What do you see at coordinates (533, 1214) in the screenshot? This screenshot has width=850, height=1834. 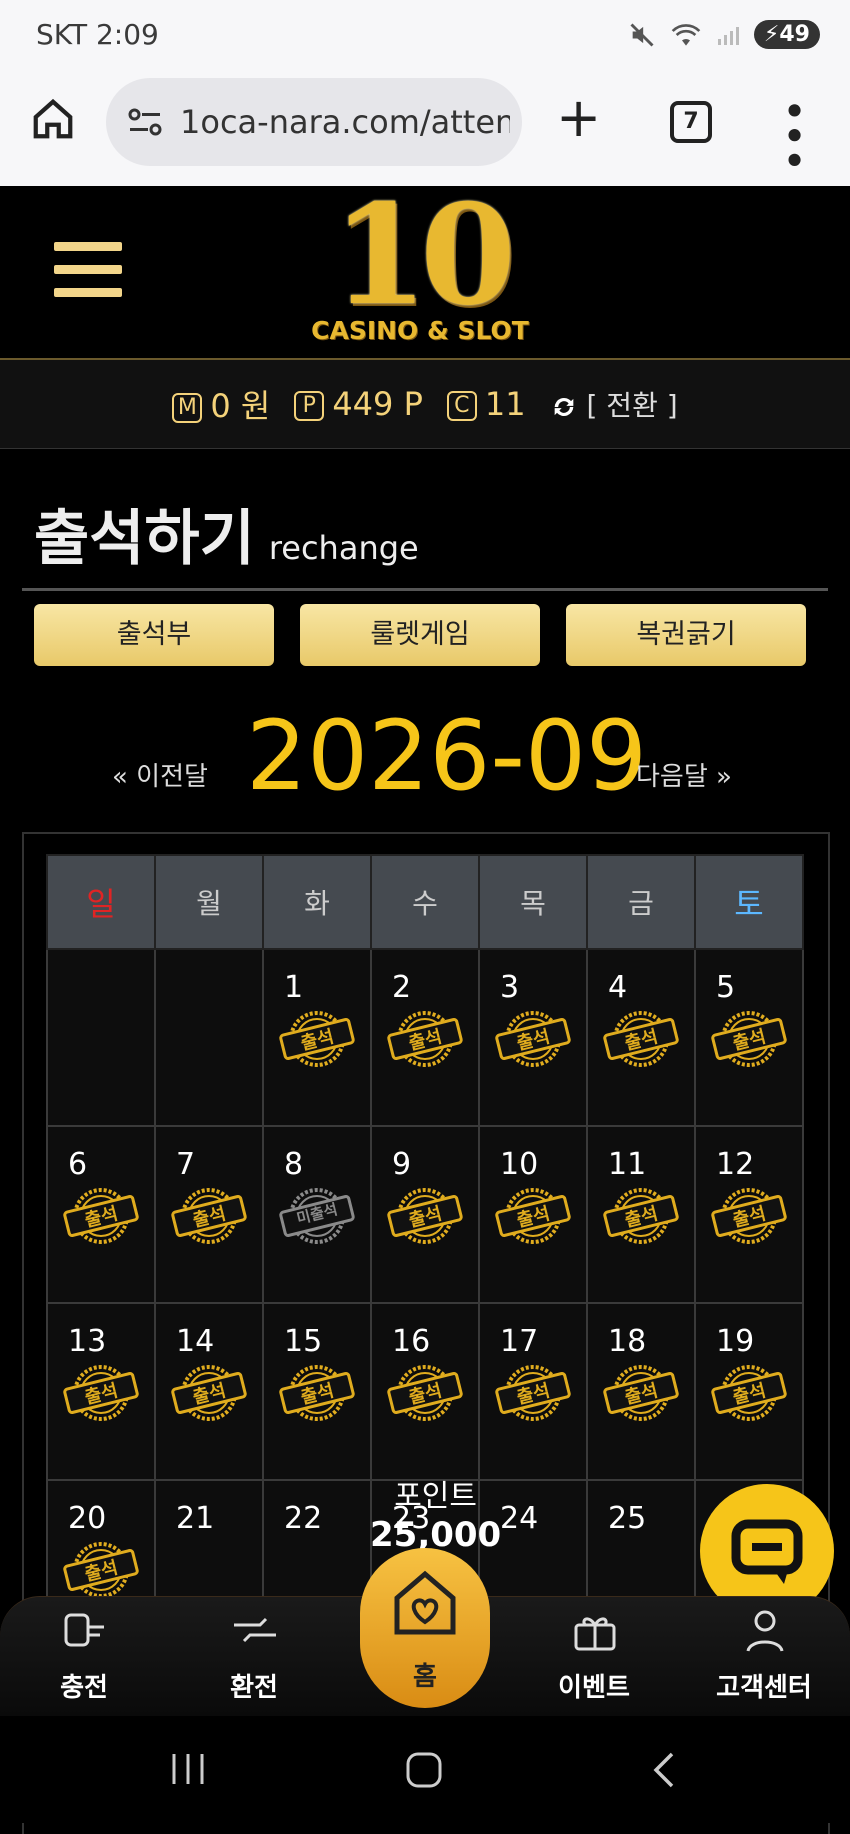 I see `calendar-day-cell: 10 출석` at bounding box center [533, 1214].